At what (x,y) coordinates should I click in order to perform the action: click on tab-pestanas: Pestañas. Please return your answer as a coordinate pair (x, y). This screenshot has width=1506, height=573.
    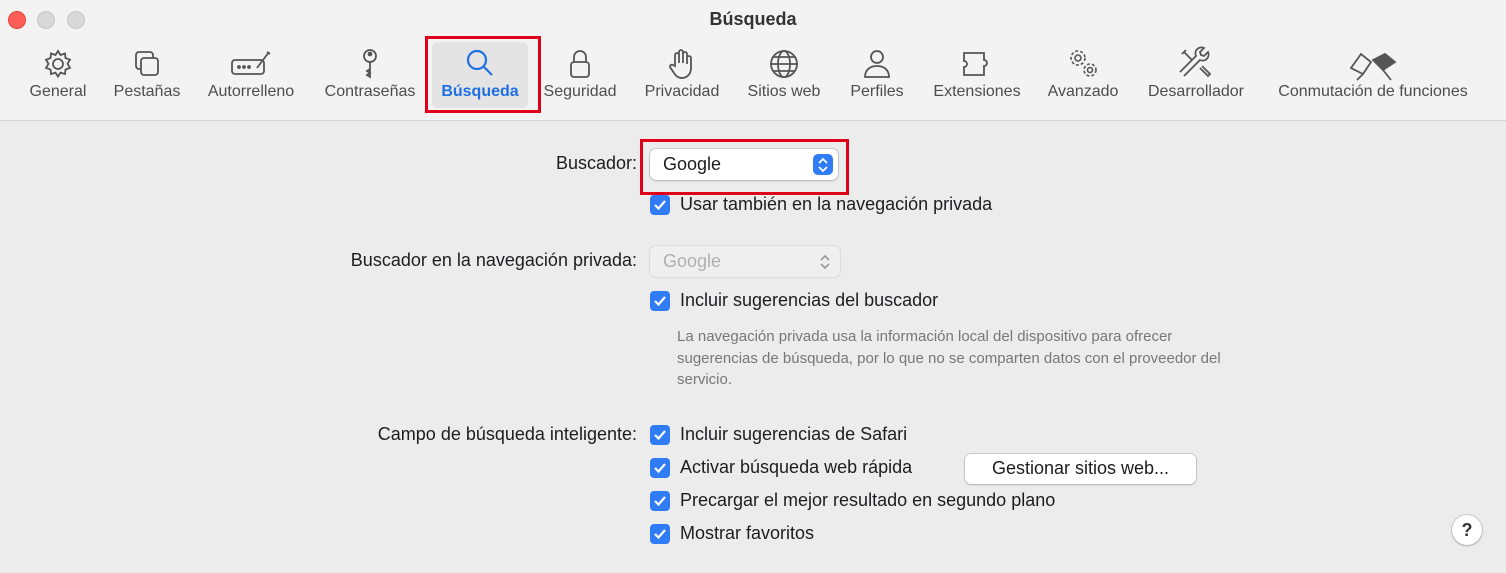
    Looking at the image, I should click on (147, 75).